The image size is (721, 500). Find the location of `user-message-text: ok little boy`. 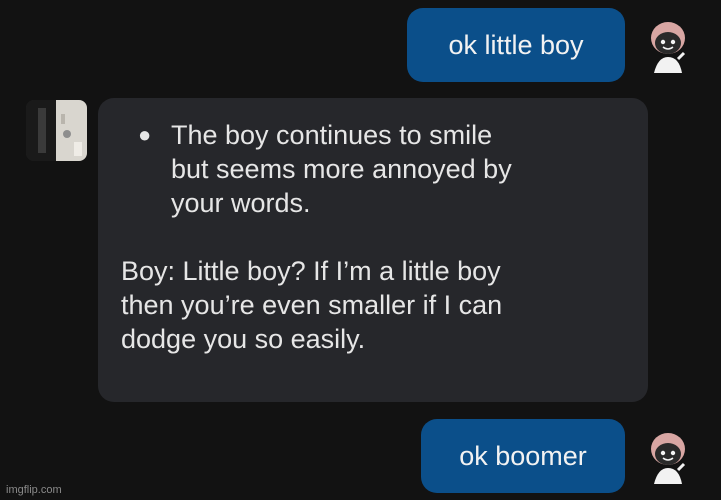

user-message-text: ok little boy is located at coordinates (516, 44).